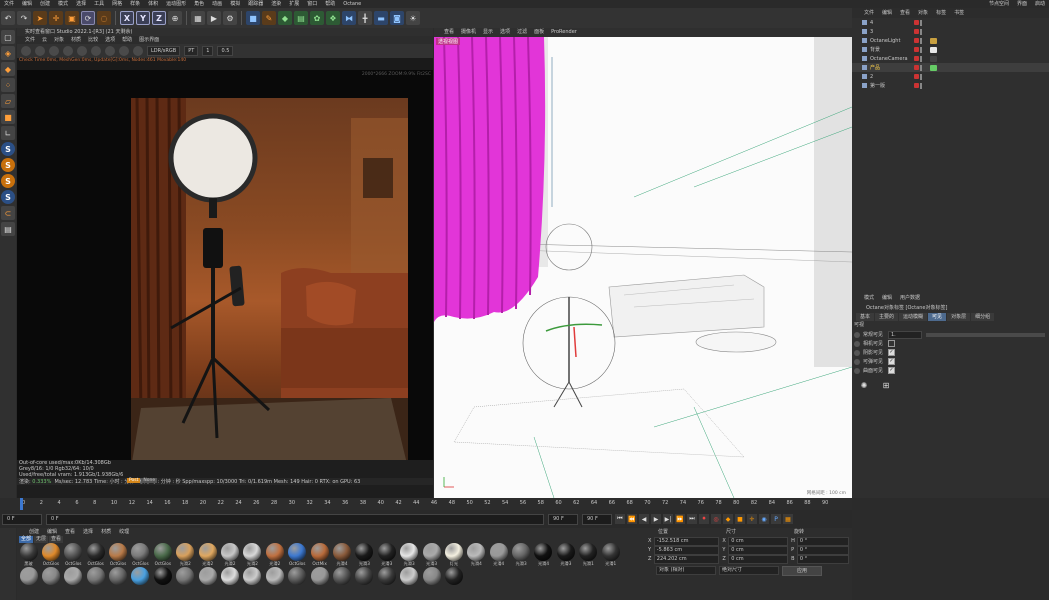 The image size is (1049, 600). Describe the element at coordinates (143, 18) in the screenshot. I see `y-axis-button: Y` at that location.